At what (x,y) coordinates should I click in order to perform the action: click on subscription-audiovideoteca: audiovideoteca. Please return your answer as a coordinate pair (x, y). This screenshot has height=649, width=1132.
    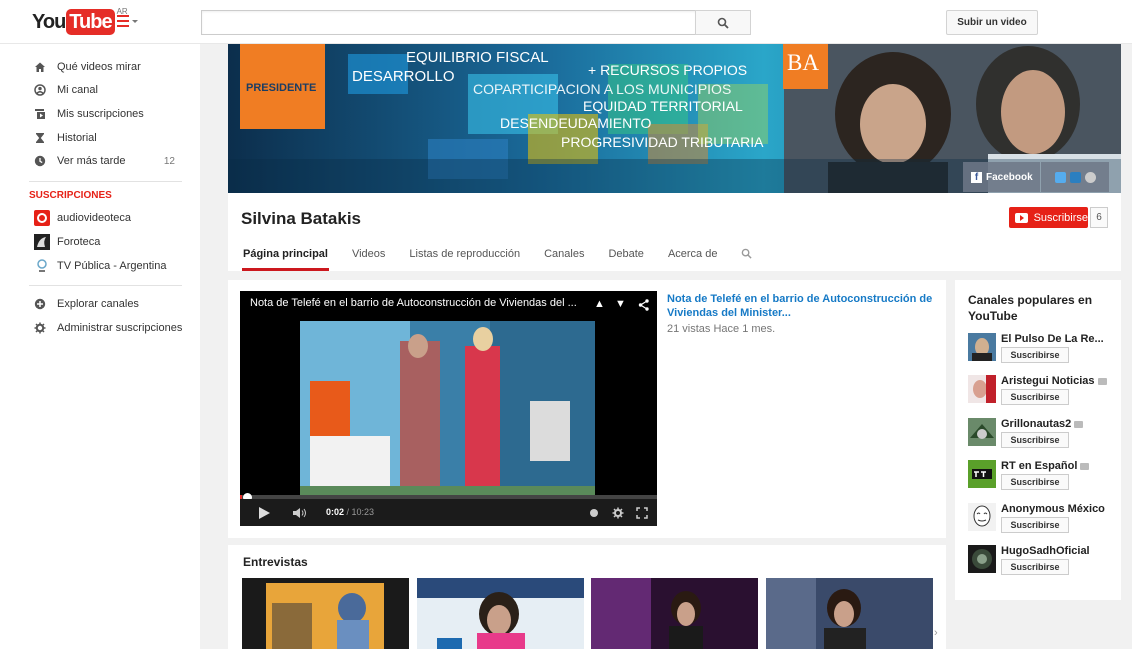
    Looking at the image, I should click on (109, 218).